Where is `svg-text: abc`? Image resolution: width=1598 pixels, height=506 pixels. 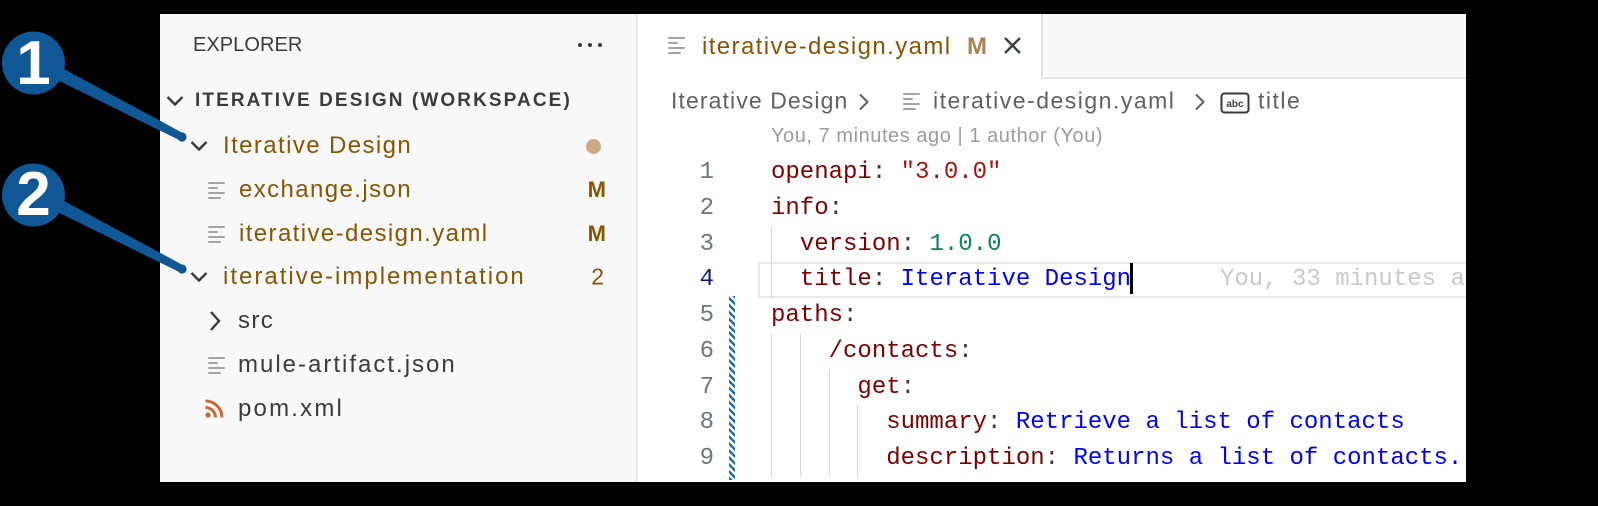 svg-text: abc is located at coordinates (1235, 104).